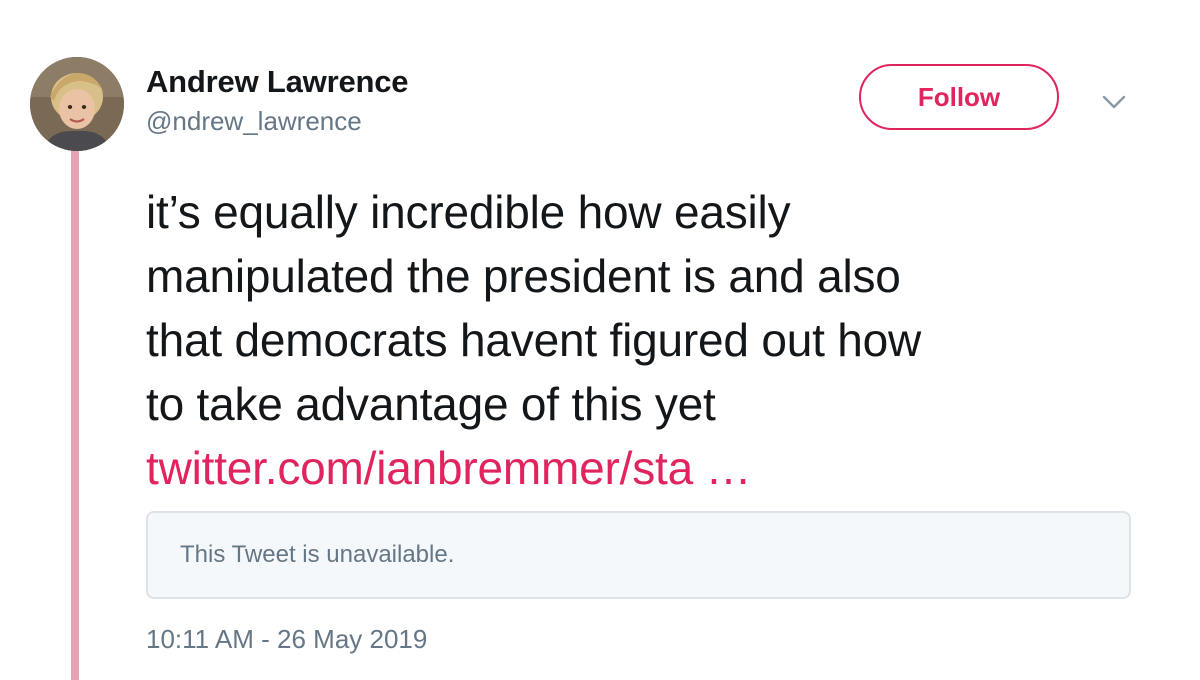  I want to click on avatar-image, so click(77, 104).